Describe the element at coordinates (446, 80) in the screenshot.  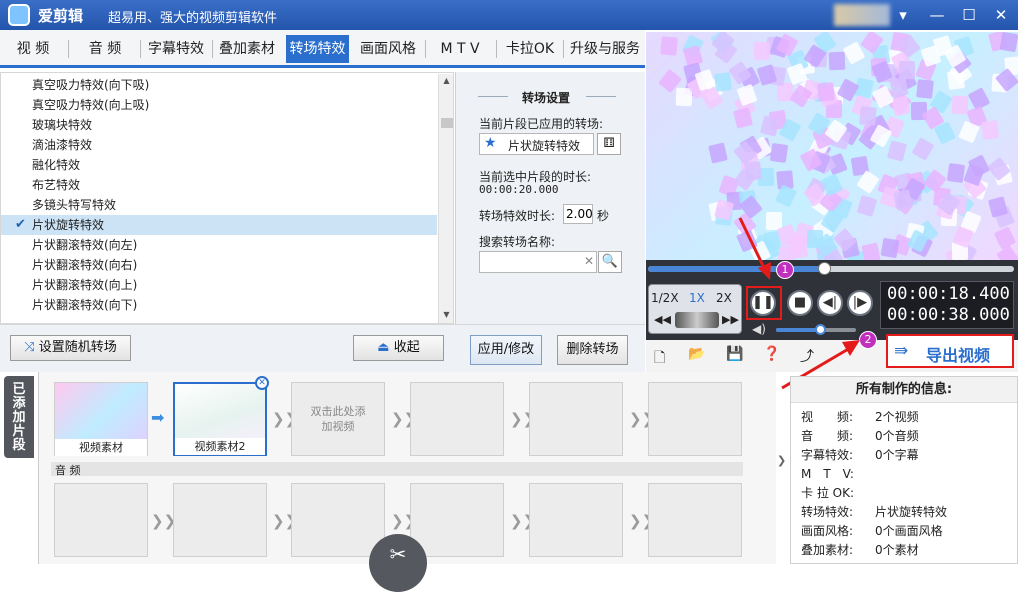
I see `scroll-up-icon: ▲` at that location.